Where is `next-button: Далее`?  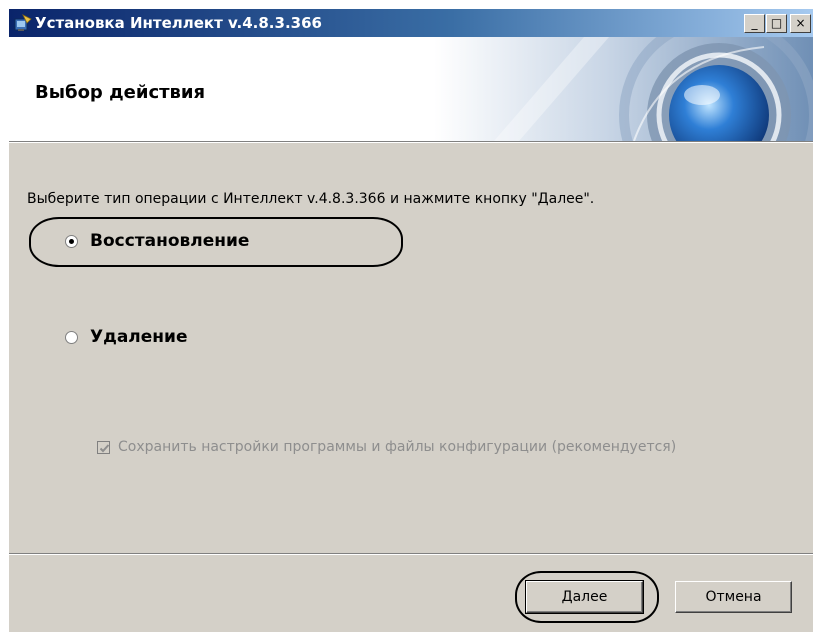 next-button: Далее is located at coordinates (584, 597).